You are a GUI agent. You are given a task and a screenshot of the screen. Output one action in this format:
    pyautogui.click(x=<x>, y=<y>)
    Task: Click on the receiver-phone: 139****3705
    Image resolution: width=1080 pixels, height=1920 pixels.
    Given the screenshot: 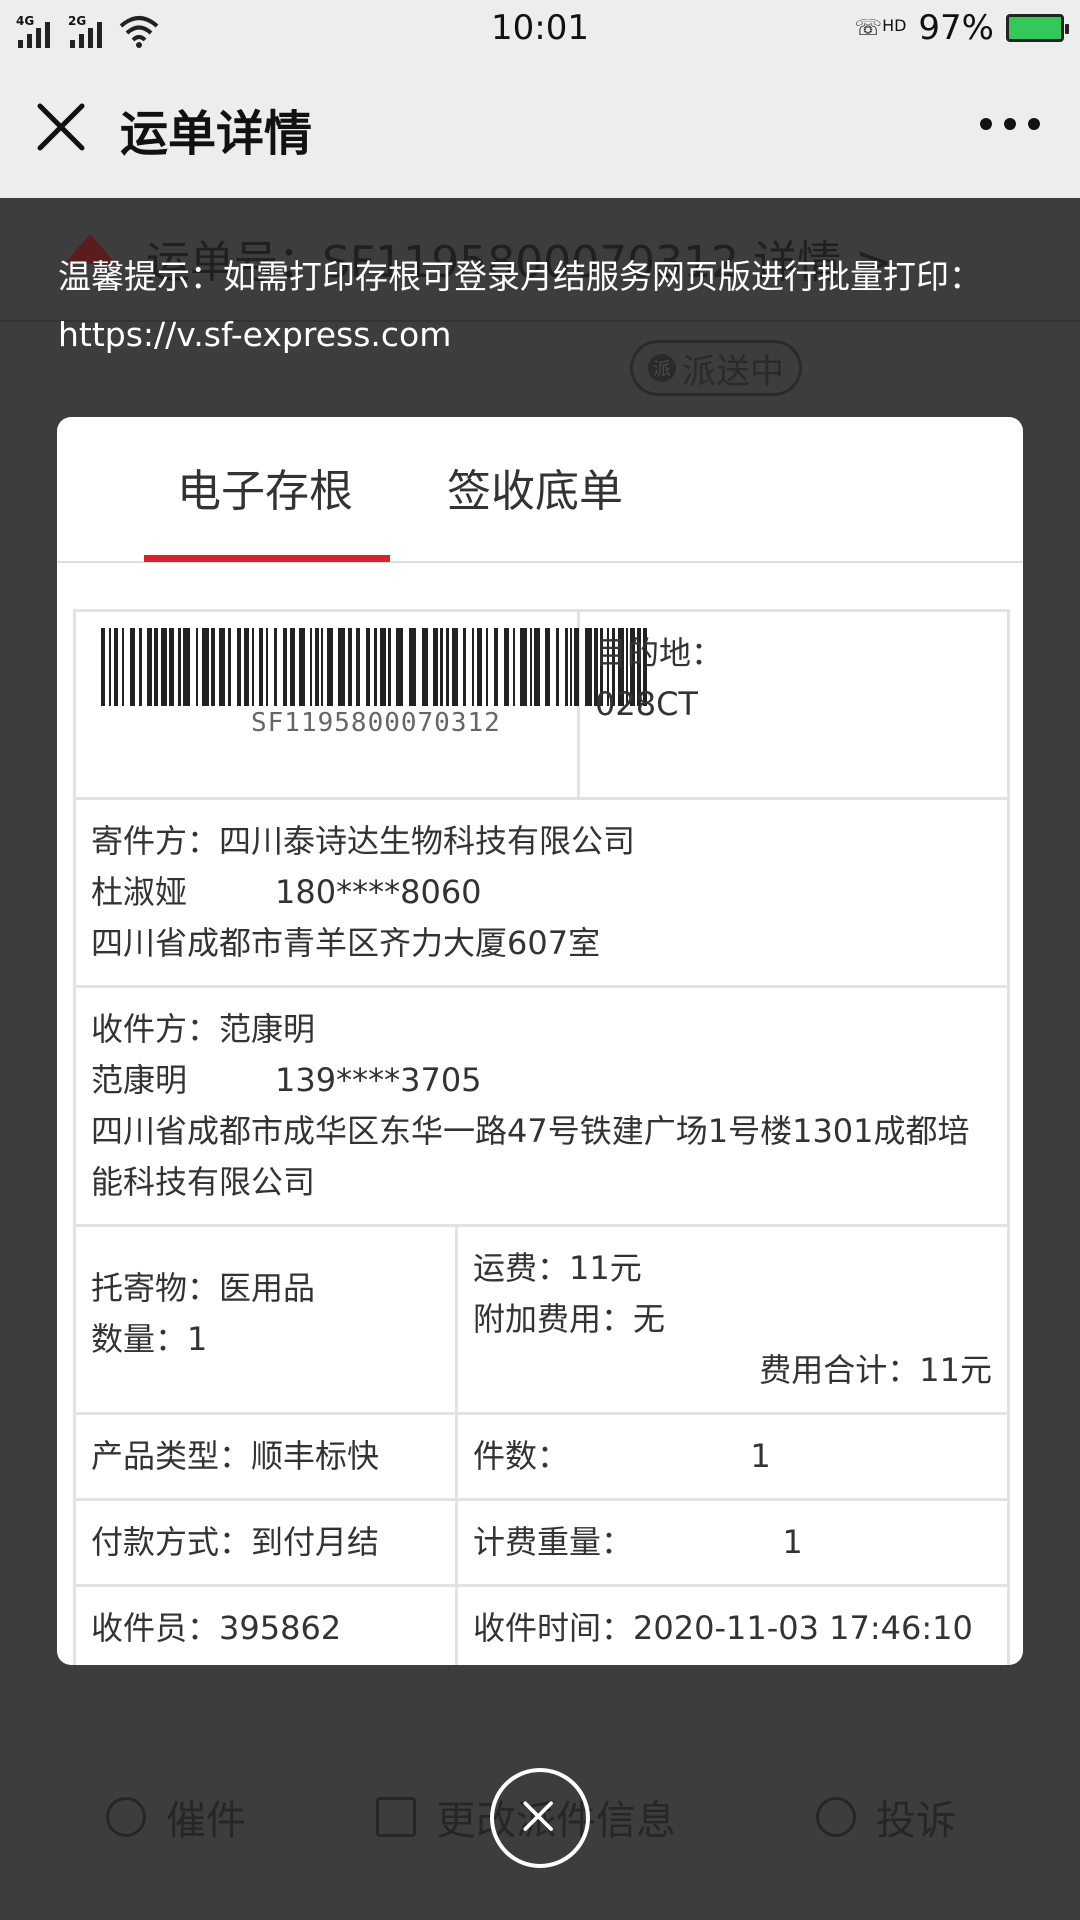 What is the action you would take?
    pyautogui.click(x=378, y=1080)
    